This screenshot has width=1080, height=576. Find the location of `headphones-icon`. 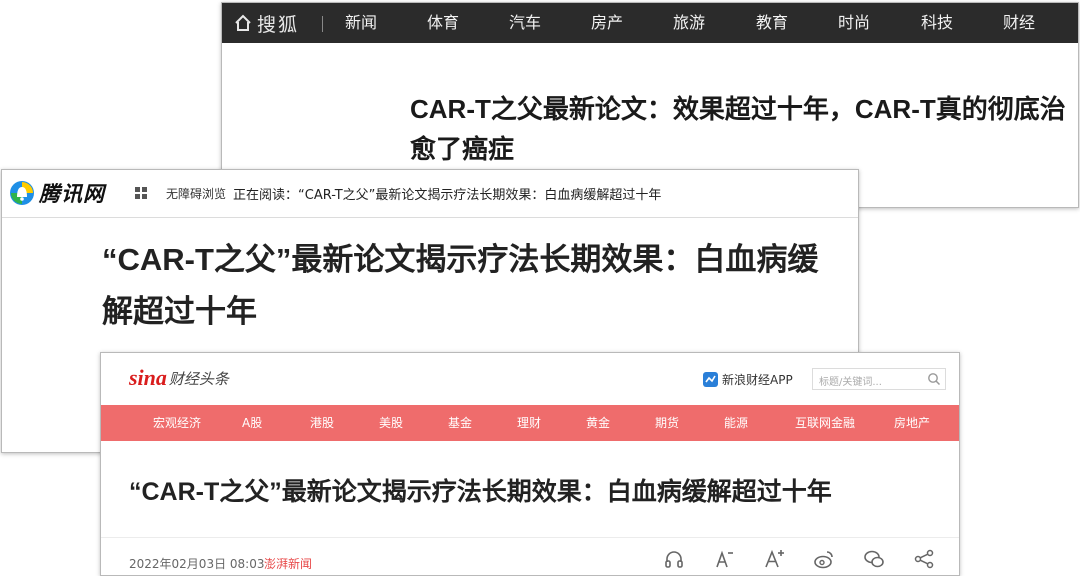

headphones-icon is located at coordinates (674, 559).